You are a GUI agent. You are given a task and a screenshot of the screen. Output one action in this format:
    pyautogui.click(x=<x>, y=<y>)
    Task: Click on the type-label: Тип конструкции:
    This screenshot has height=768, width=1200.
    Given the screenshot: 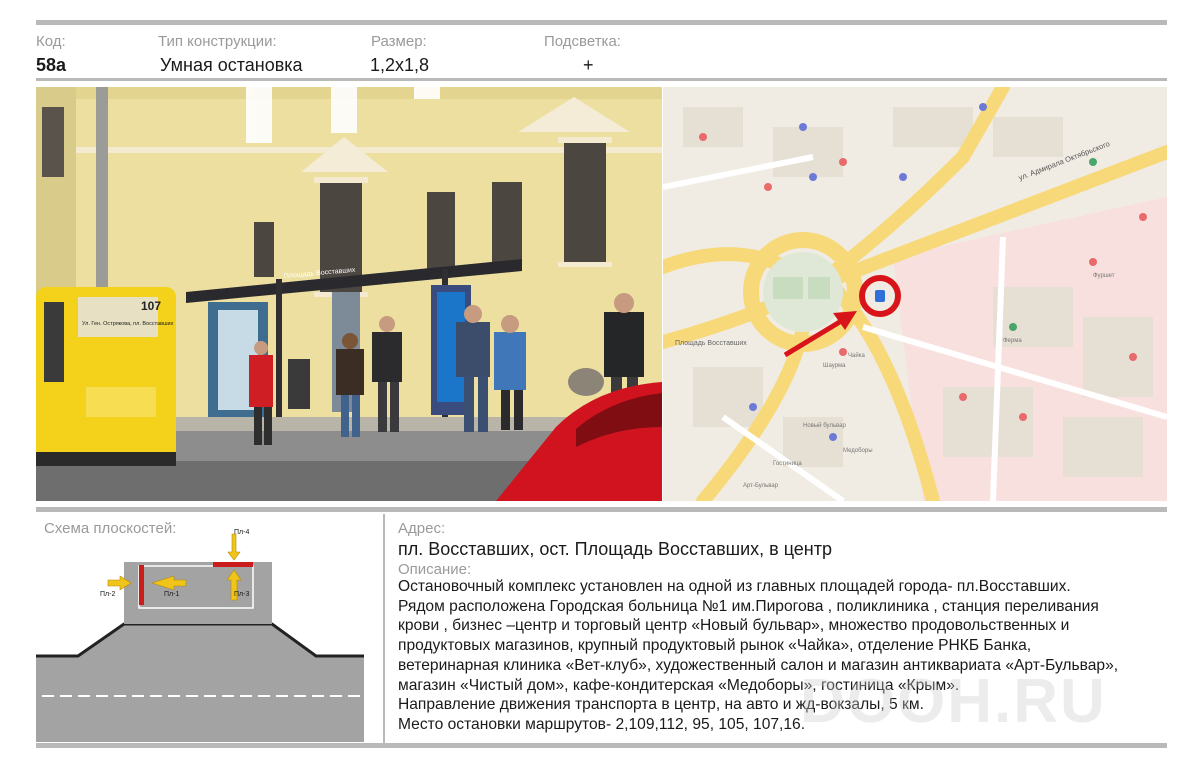 What is the action you would take?
    pyautogui.click(x=217, y=41)
    